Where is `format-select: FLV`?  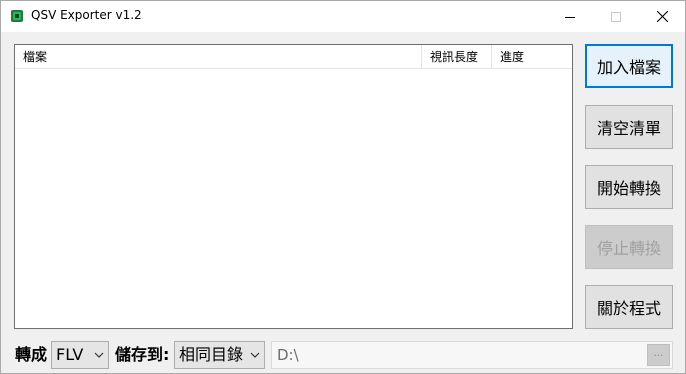 format-select: FLV is located at coordinates (80, 355).